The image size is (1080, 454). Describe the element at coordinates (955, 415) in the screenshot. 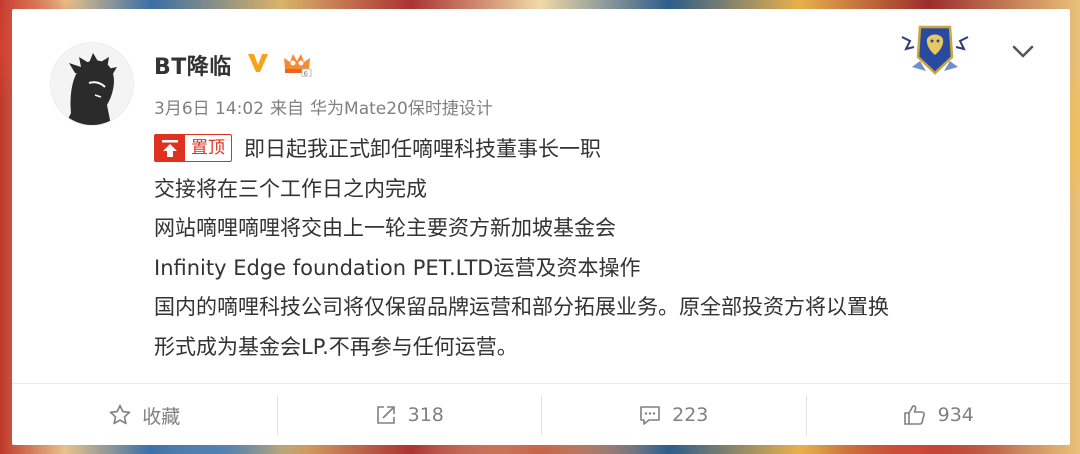

I see `like-count: 934` at that location.